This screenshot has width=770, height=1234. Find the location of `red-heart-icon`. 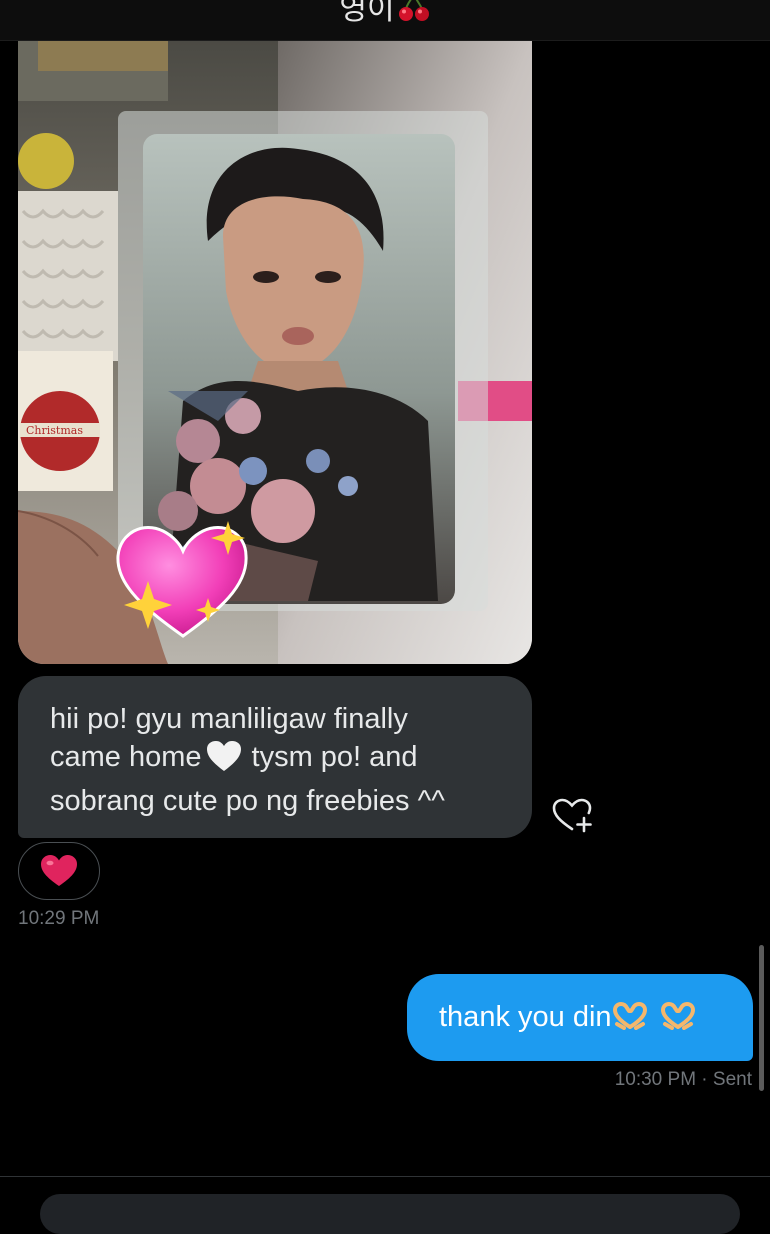

red-heart-icon is located at coordinates (59, 870).